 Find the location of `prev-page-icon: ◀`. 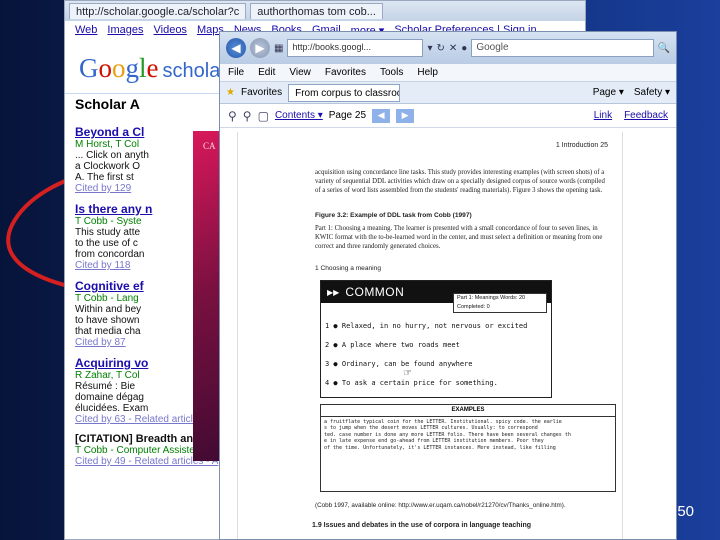

prev-page-icon: ◀ is located at coordinates (381, 115).